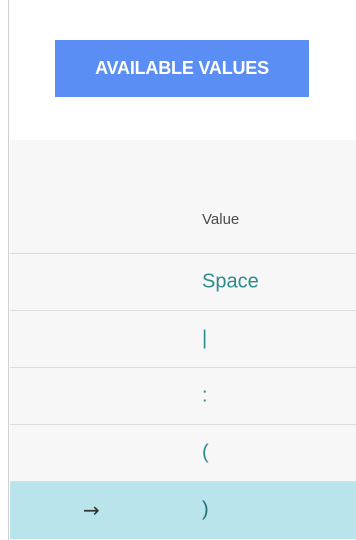 The width and height of the screenshot is (356, 540). I want to click on list-row: |, so click(183, 339).